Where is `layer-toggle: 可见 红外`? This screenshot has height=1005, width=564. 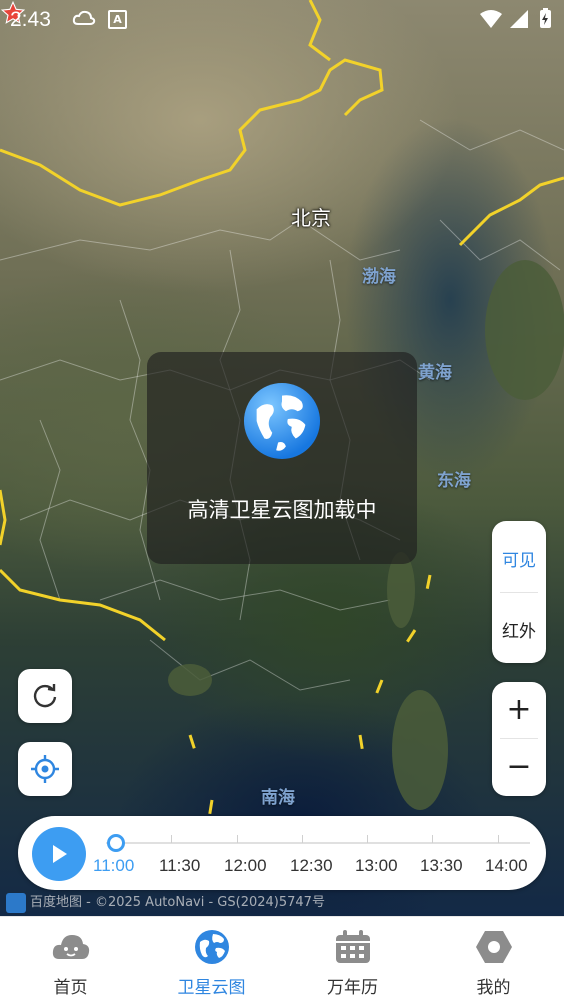
layer-toggle: 可见 红外 is located at coordinates (519, 592).